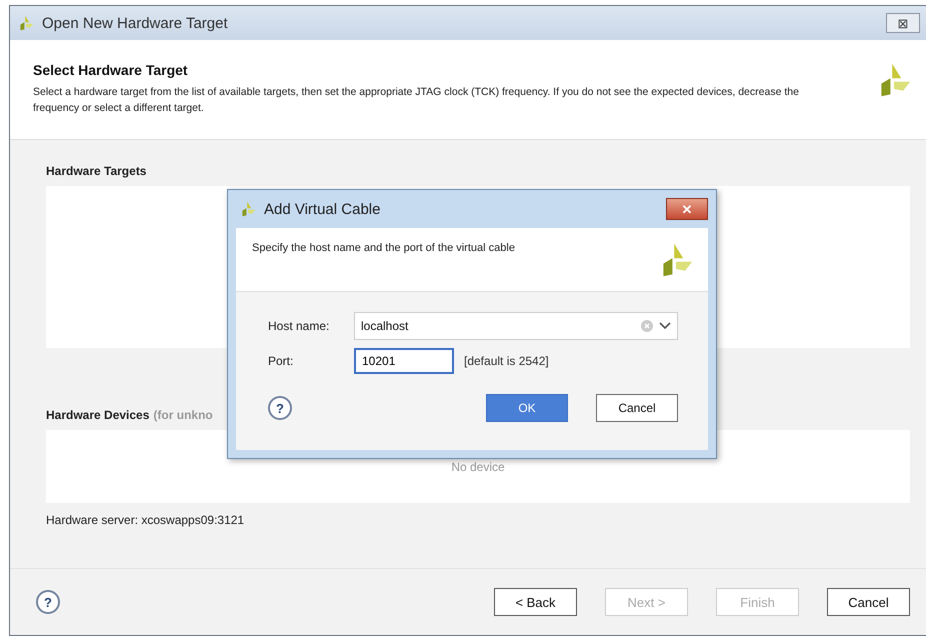 The height and width of the screenshot is (636, 926). Describe the element at coordinates (404, 361) in the screenshot. I see `port-field: 10201` at that location.